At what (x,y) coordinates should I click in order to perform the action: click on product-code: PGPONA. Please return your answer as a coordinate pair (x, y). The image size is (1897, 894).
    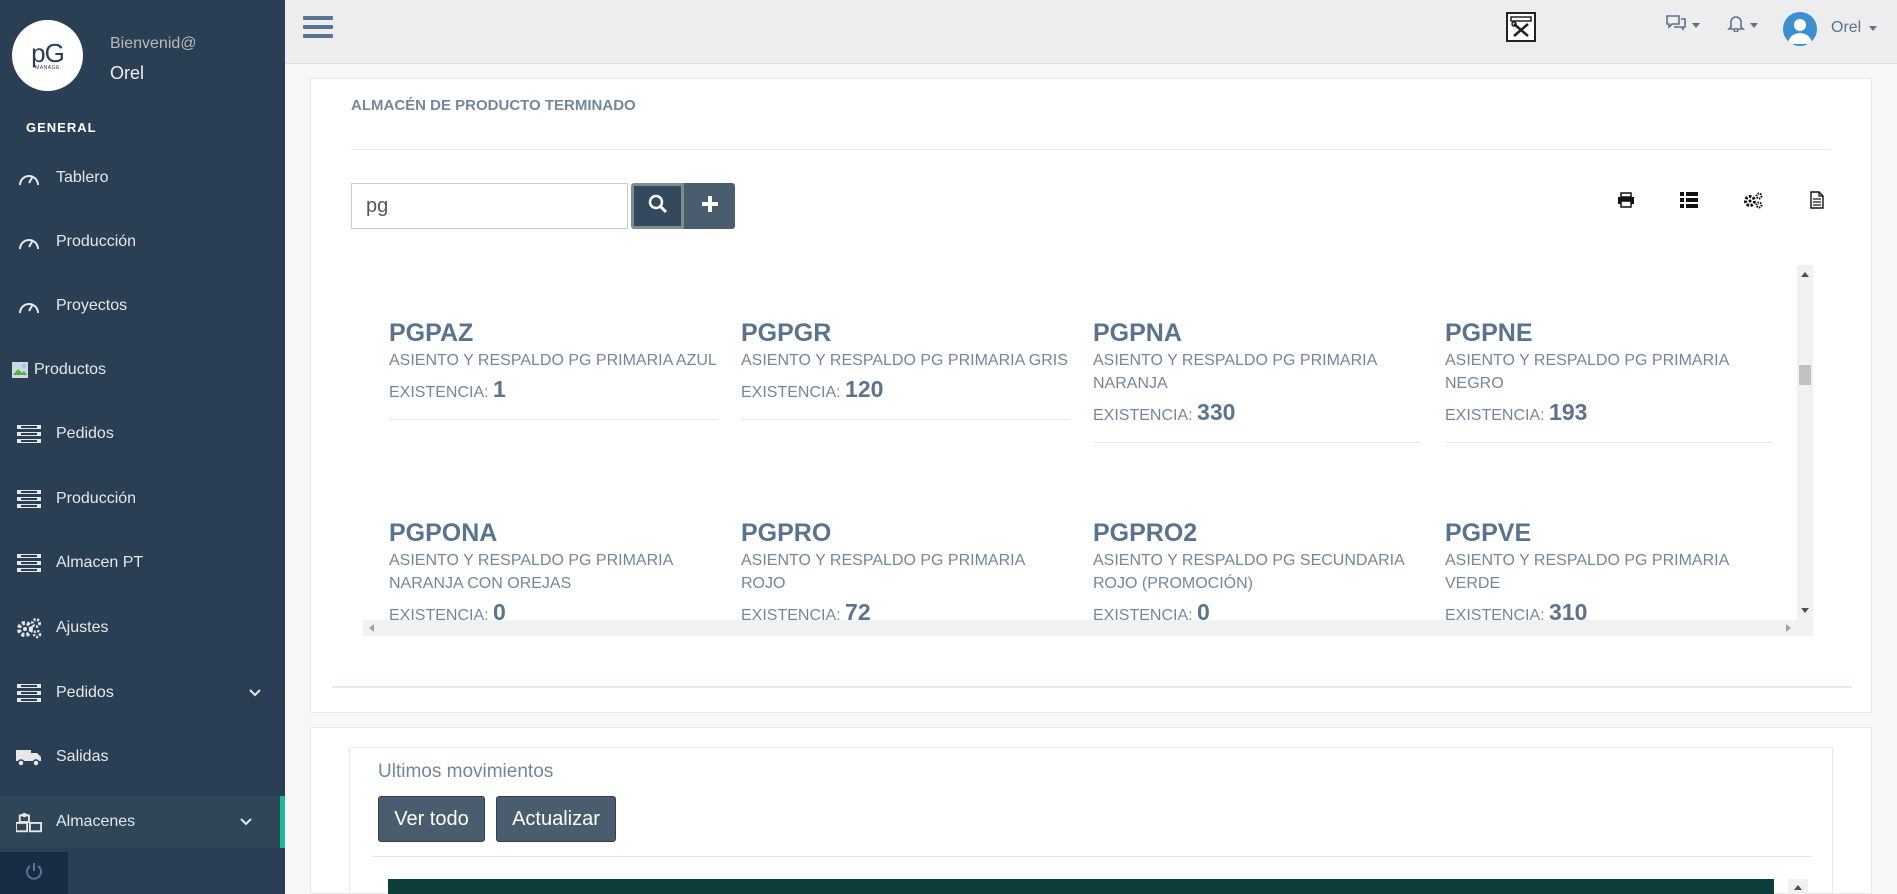
    Looking at the image, I should click on (443, 533).